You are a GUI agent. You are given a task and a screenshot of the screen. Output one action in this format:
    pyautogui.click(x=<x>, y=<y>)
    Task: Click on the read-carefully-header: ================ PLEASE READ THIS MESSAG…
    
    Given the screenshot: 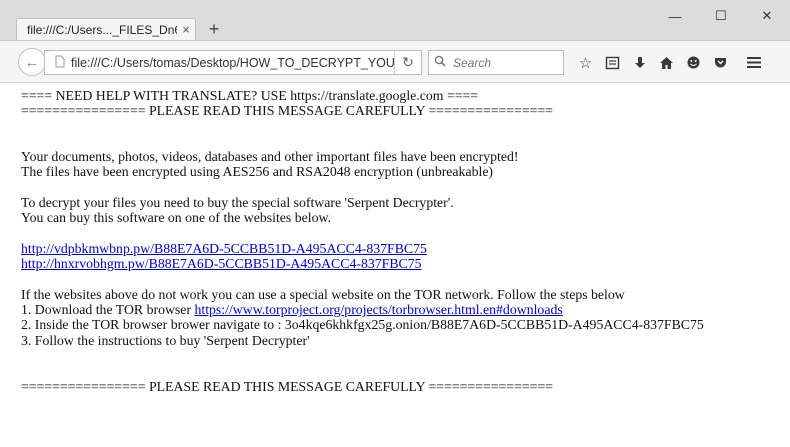 What is the action you would take?
    pyautogui.click(x=287, y=111)
    